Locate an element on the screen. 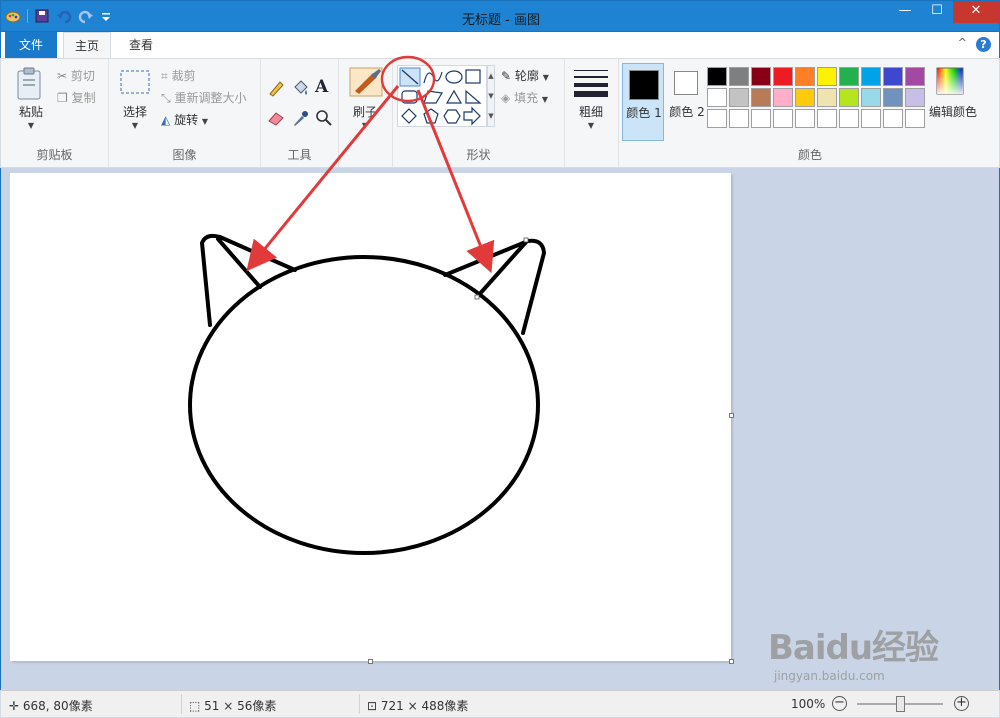 This screenshot has width=1000, height=718. fill-icon: ◈ is located at coordinates (506, 98).